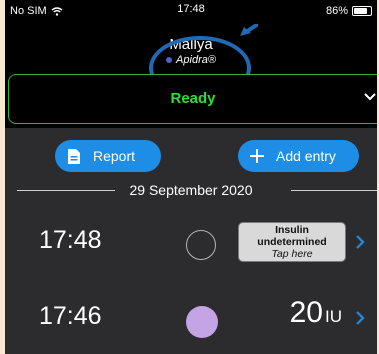 The width and height of the screenshot is (379, 354). I want to click on add-entry-button: Add entry, so click(298, 156).